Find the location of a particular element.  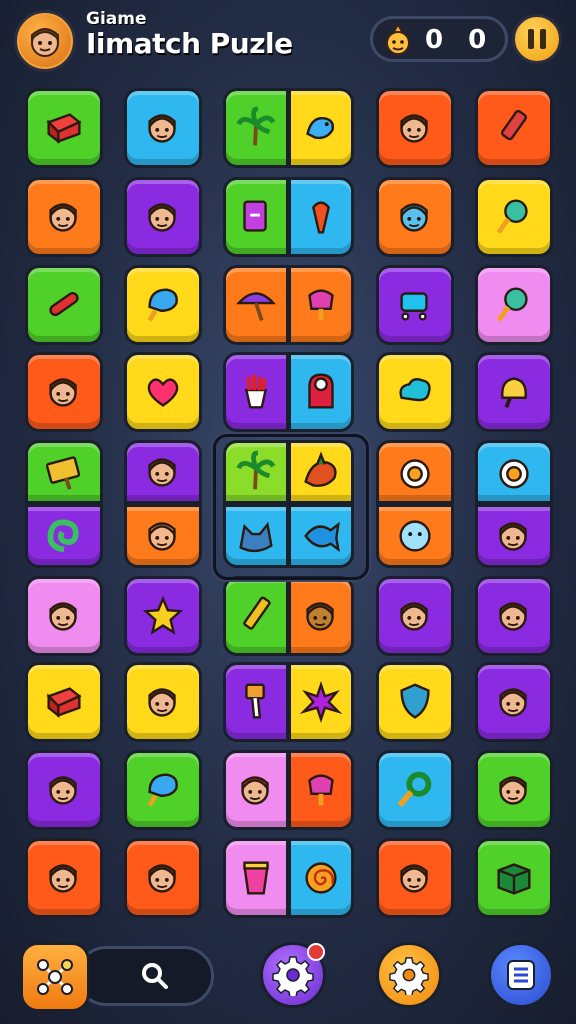

tile-shield is located at coordinates (415, 702).